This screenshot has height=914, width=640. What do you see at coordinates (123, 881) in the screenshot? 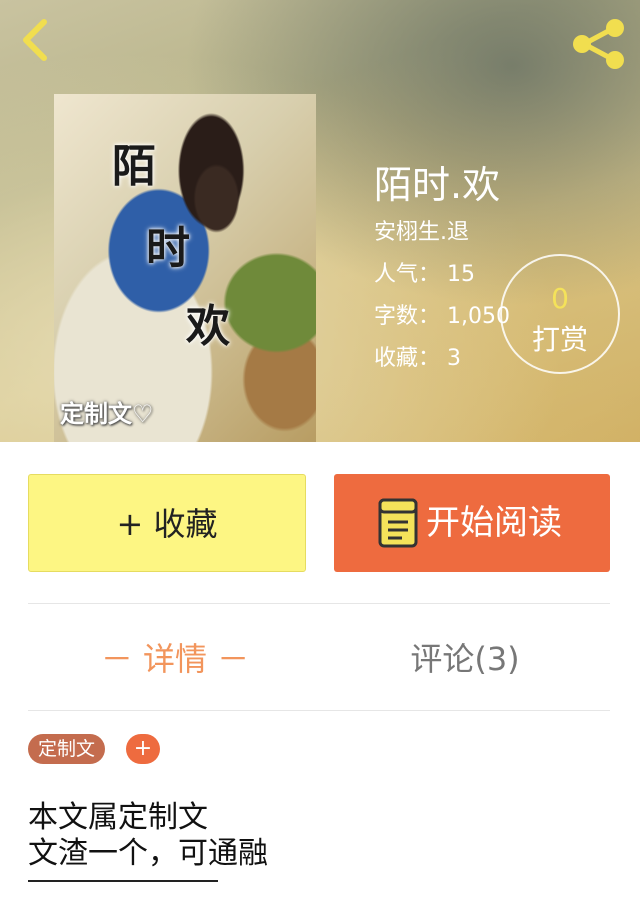
I see `description-rule` at bounding box center [123, 881].